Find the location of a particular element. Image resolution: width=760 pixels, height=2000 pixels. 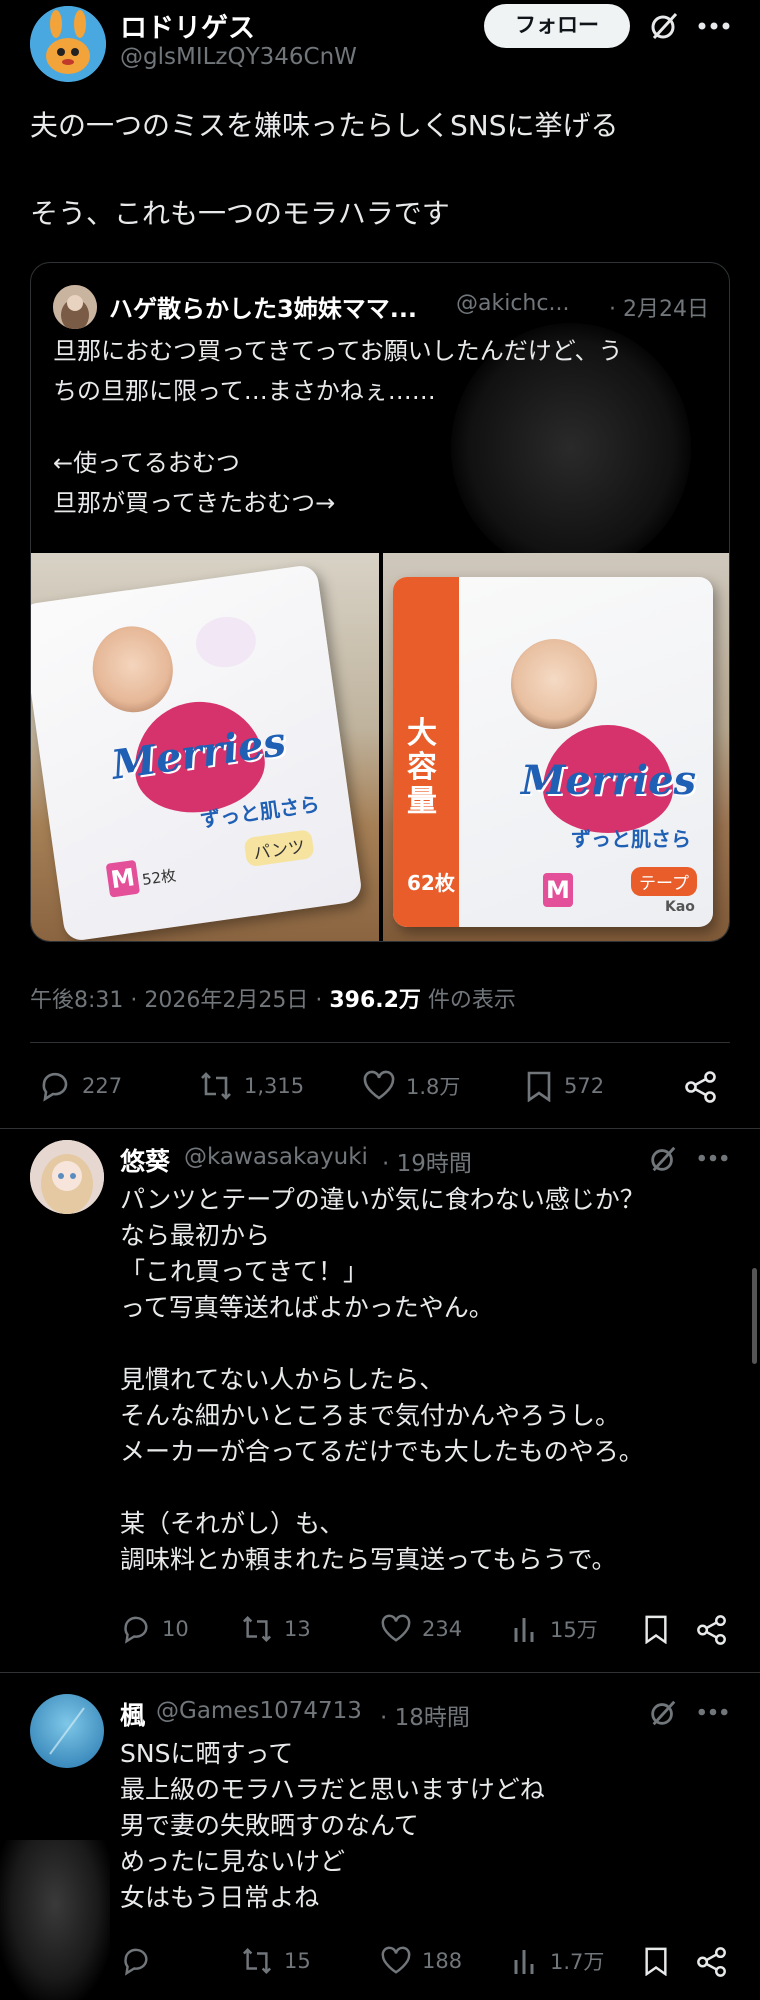

like-action: 1.8万 is located at coordinates (411, 1086).